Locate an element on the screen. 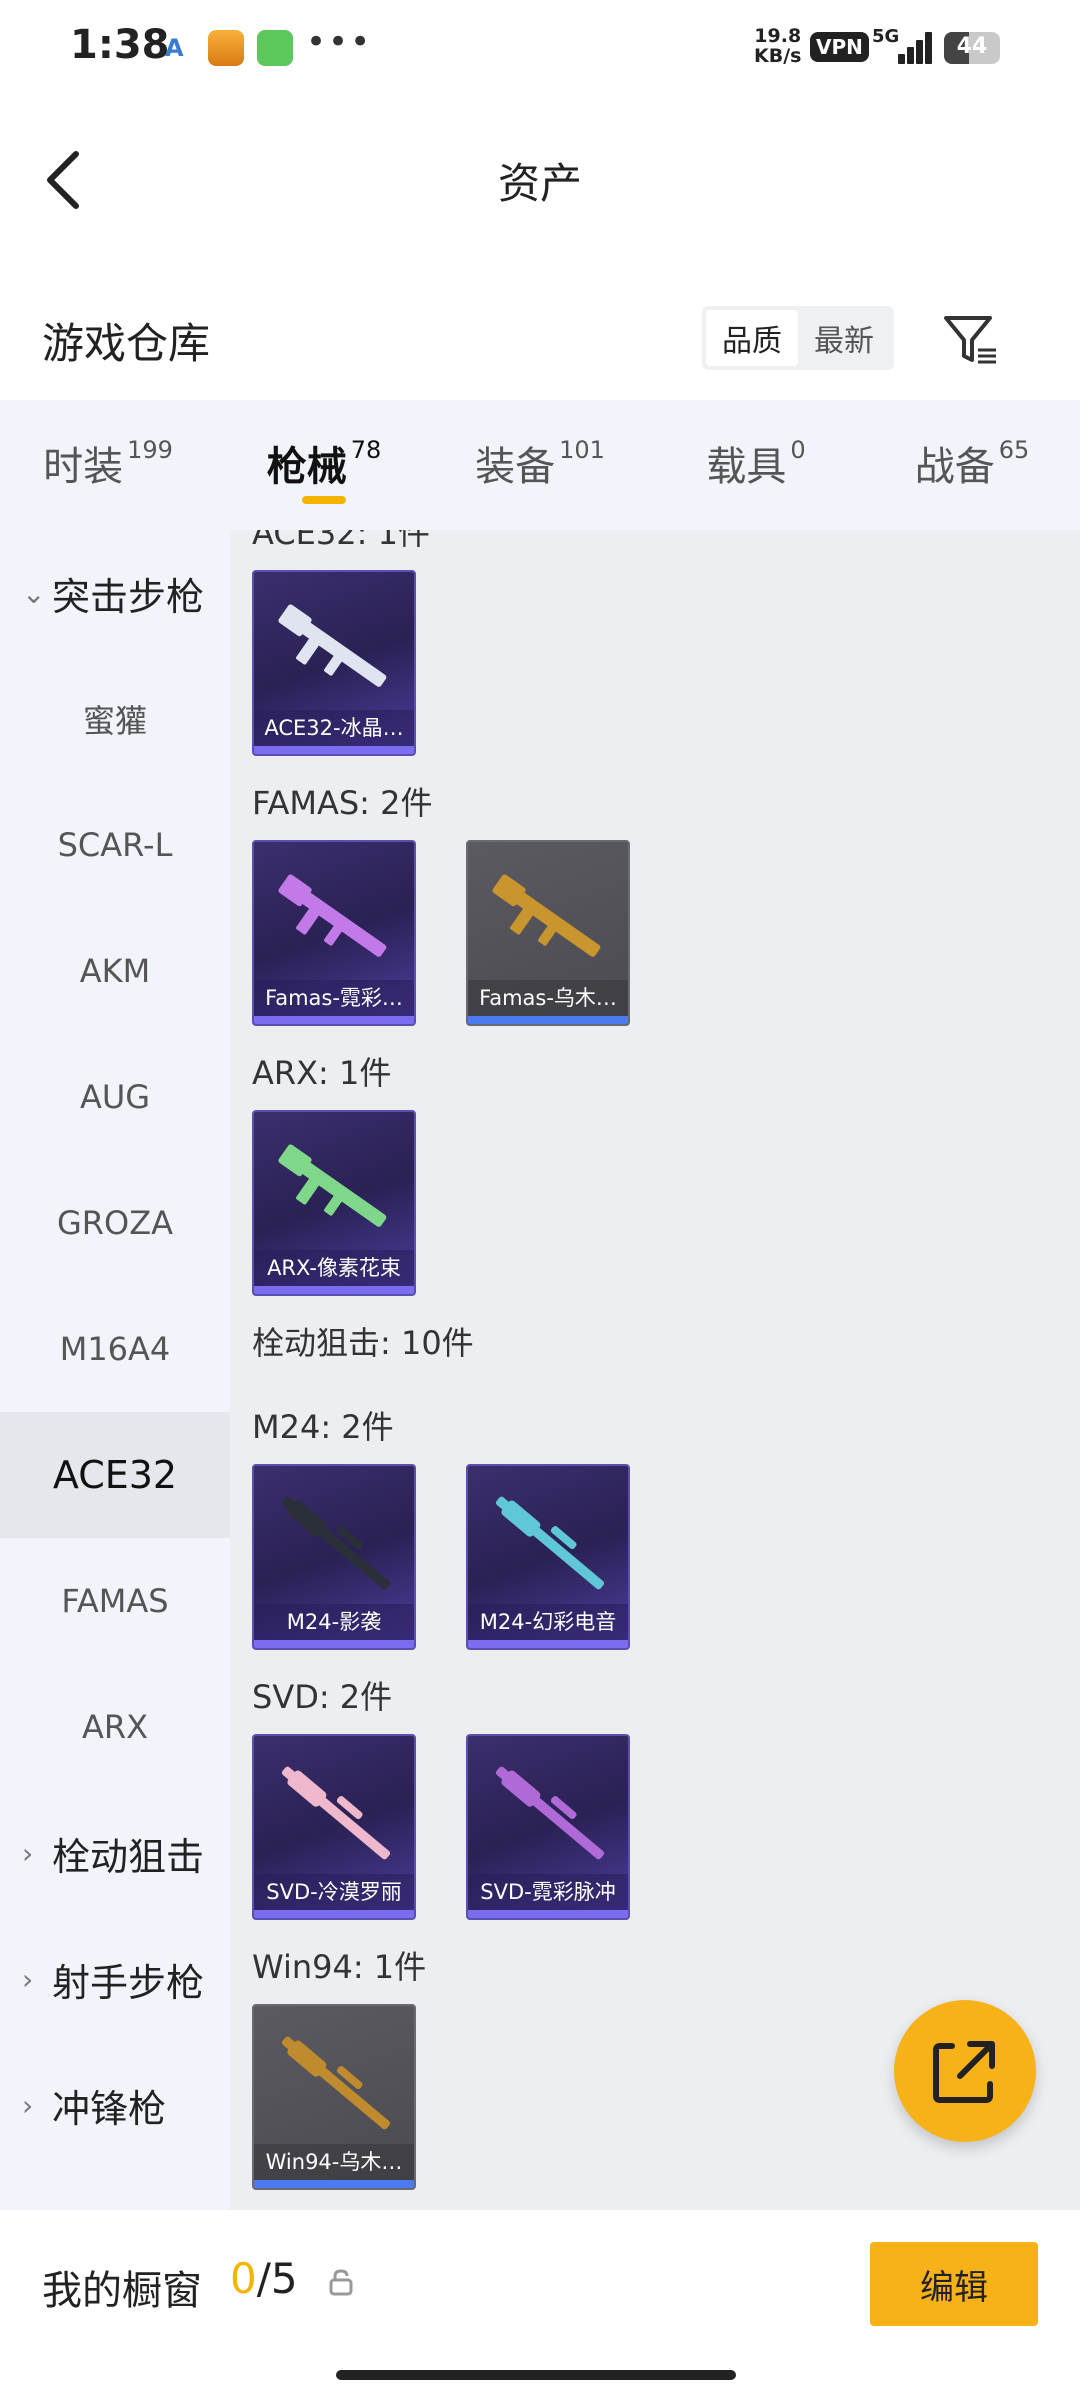 The width and height of the screenshot is (1080, 2400). weapon-name: ARX-像素花束 is located at coordinates (334, 1268).